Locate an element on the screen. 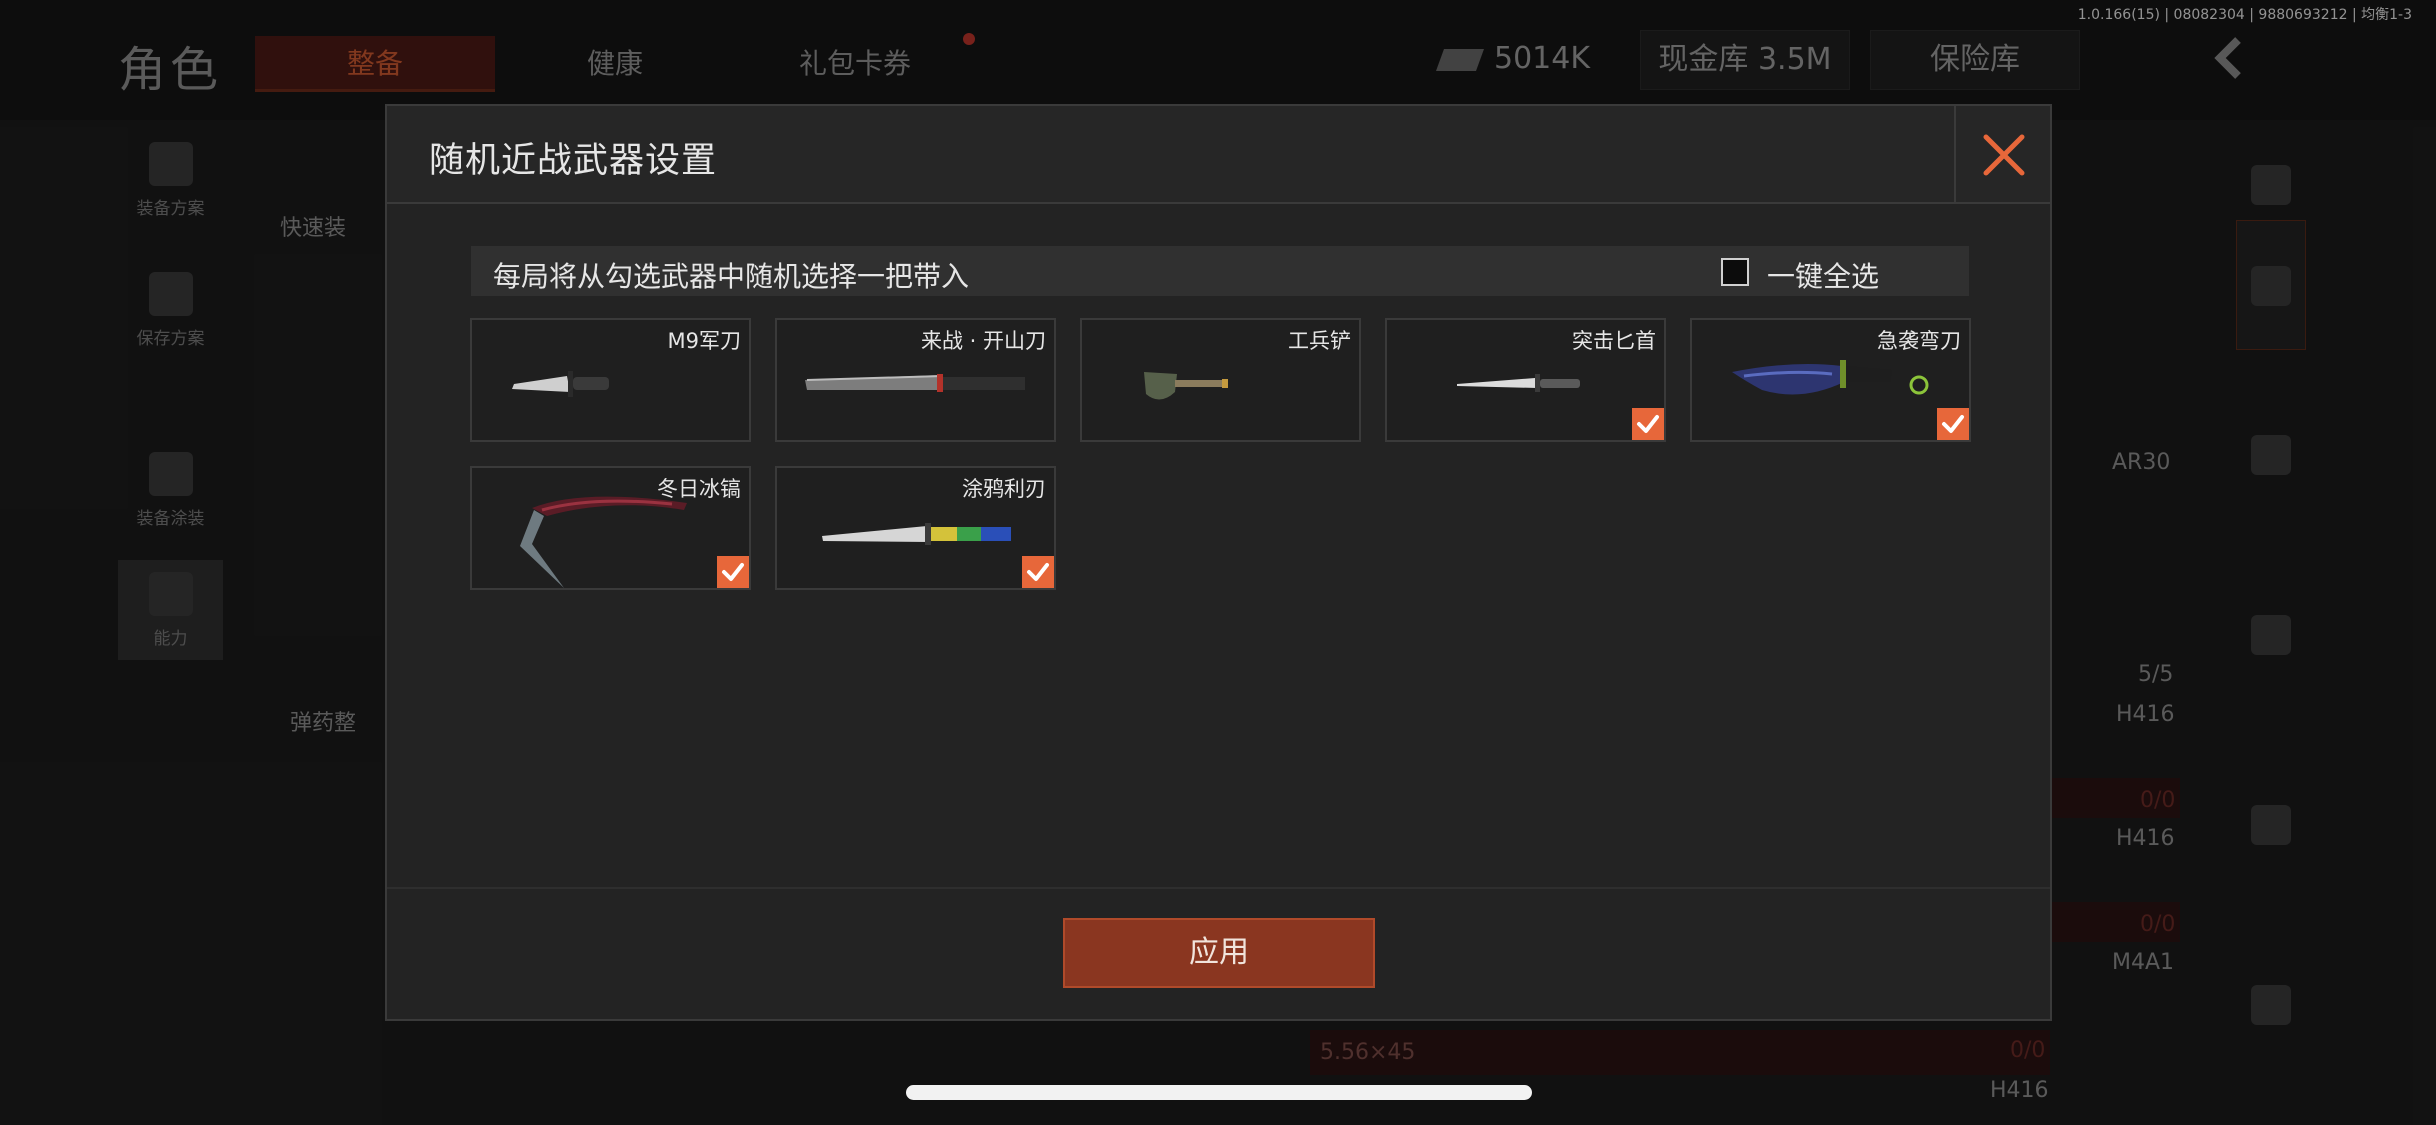  weapon-card-machete: 来战 · 开山刀 is located at coordinates (915, 380).